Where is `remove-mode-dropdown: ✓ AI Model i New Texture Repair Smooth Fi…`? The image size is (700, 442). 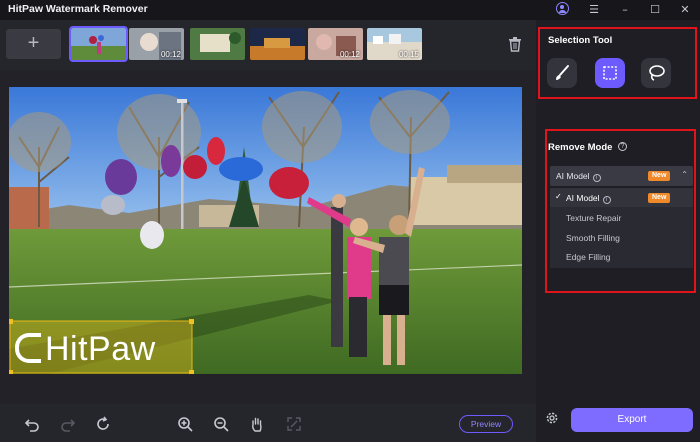
remove-mode-dropdown: ✓ AI Model i New Texture Repair Smooth Fi… is located at coordinates (621, 228).